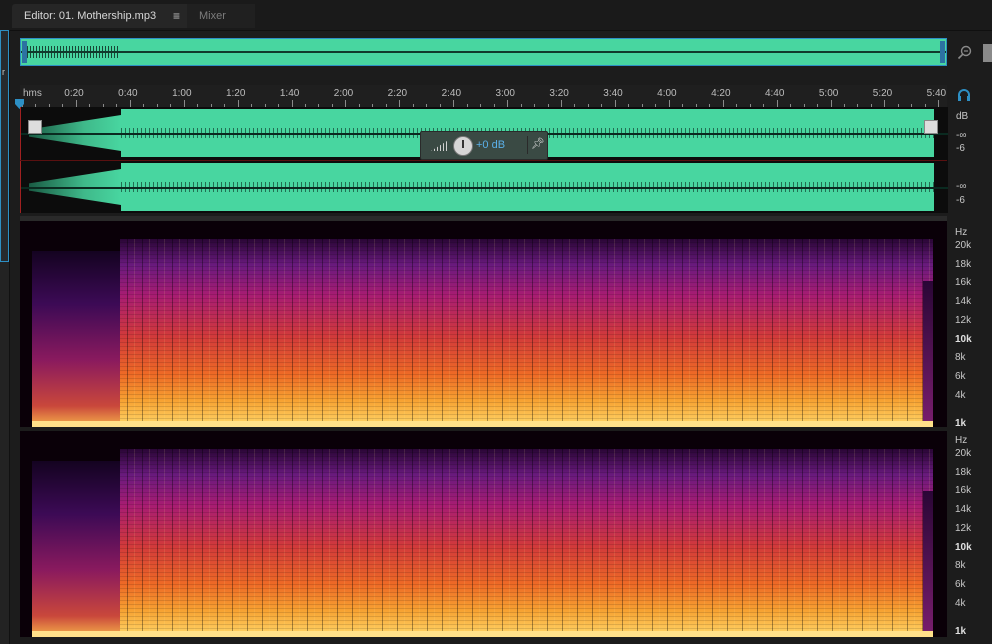 The width and height of the screenshot is (992, 644). I want to click on spectral-base, so click(482, 634).